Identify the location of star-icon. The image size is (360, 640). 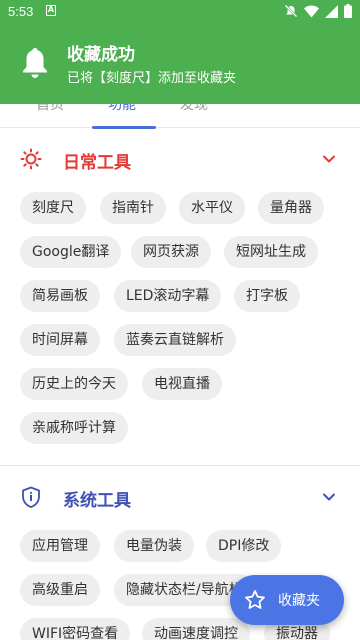
(255, 599).